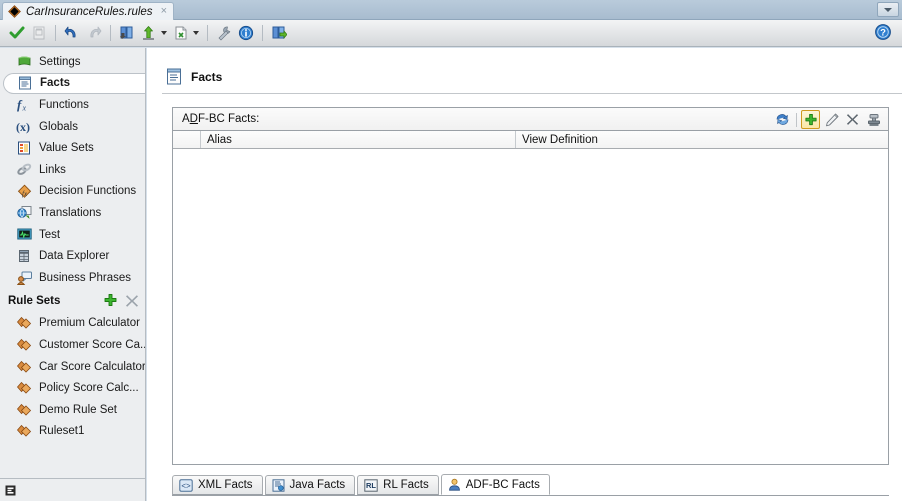 The image size is (902, 501). I want to click on ruleset-item-label: Premium Calculator, so click(89, 323).